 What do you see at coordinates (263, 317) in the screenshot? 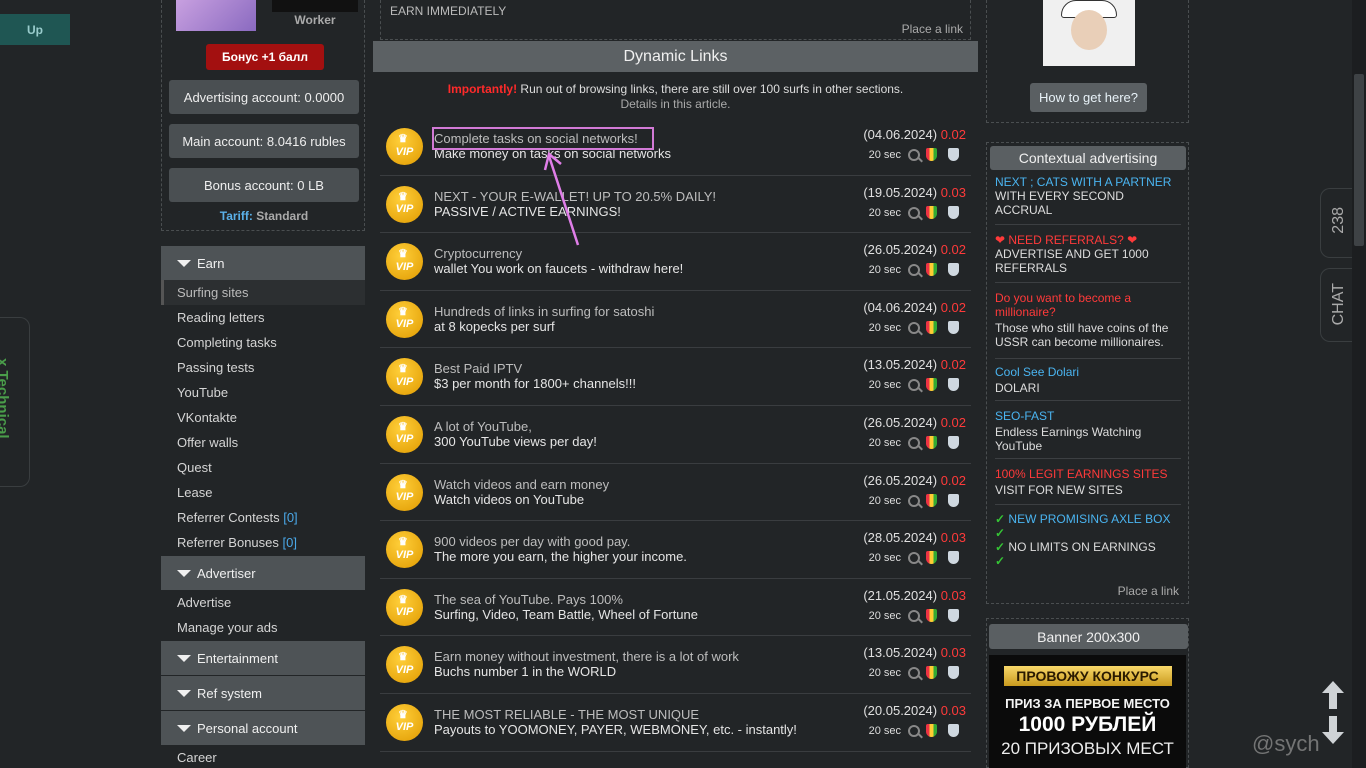
I see `menu-item-reading-letters: Reading letters` at bounding box center [263, 317].